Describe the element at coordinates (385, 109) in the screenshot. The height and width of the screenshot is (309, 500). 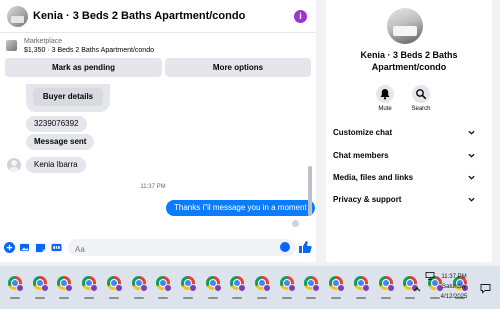
I see `mute-label: Mute` at that location.